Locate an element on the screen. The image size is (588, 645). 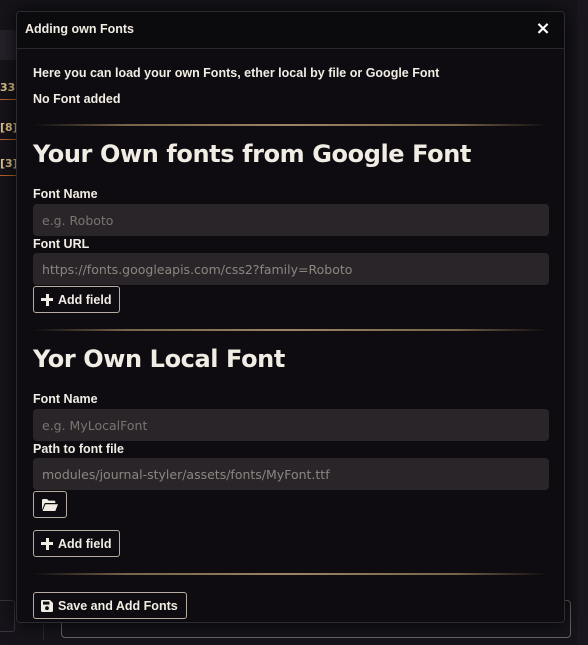
google-font-url-label: Font URL is located at coordinates (61, 244).